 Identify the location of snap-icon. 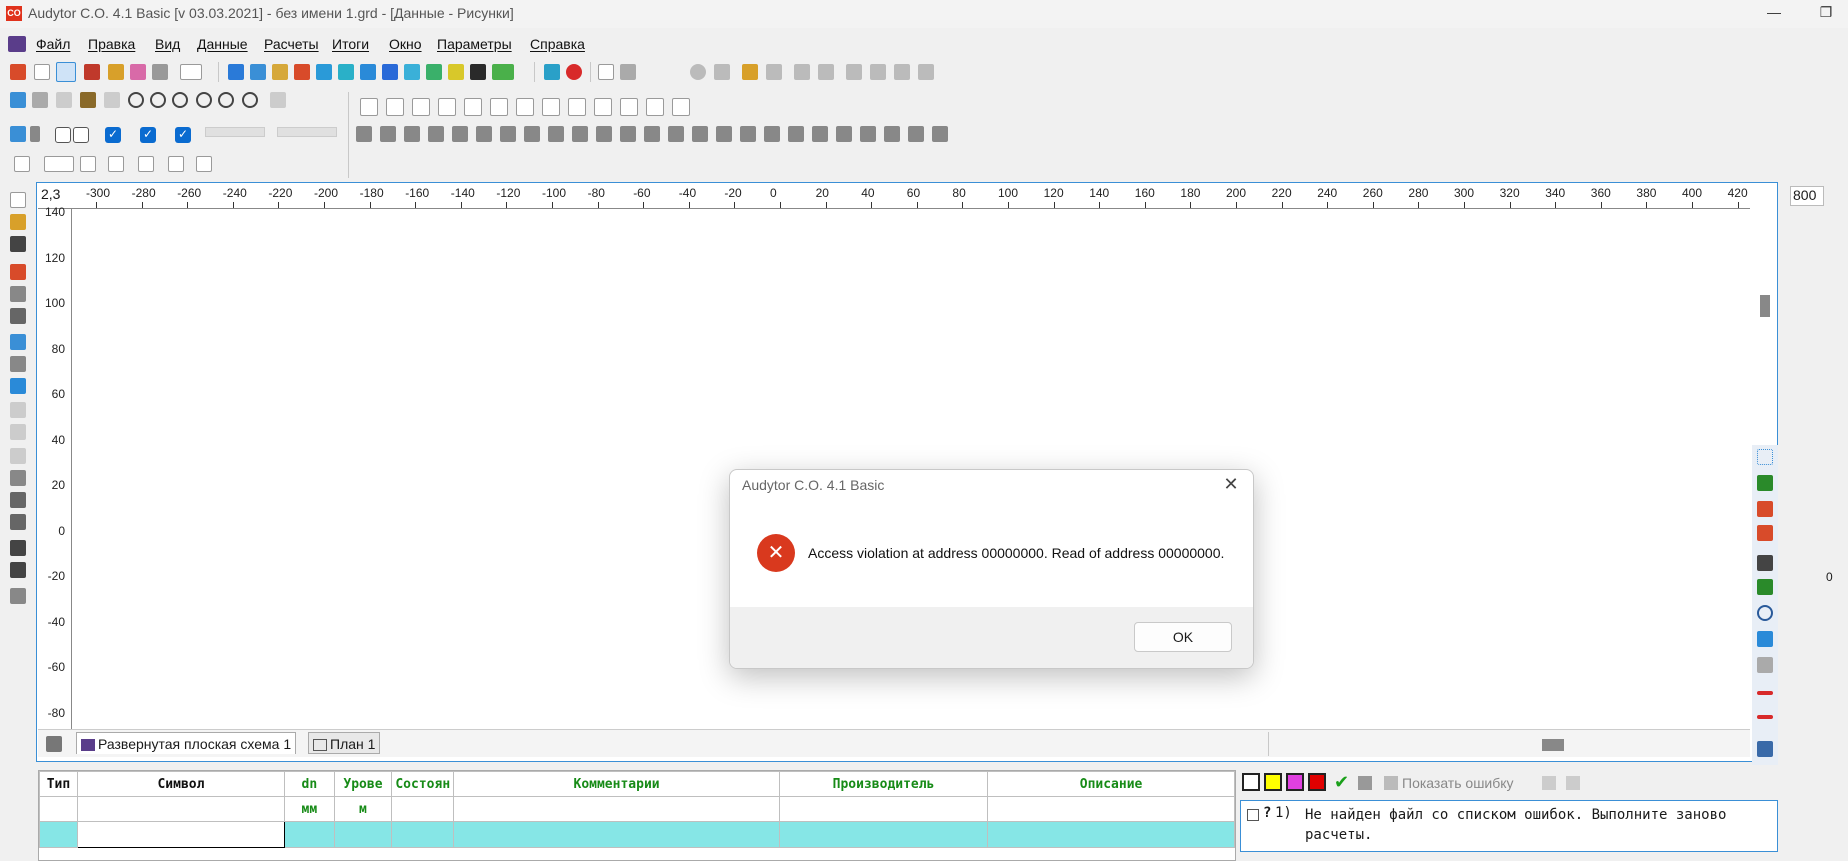
(1765, 483).